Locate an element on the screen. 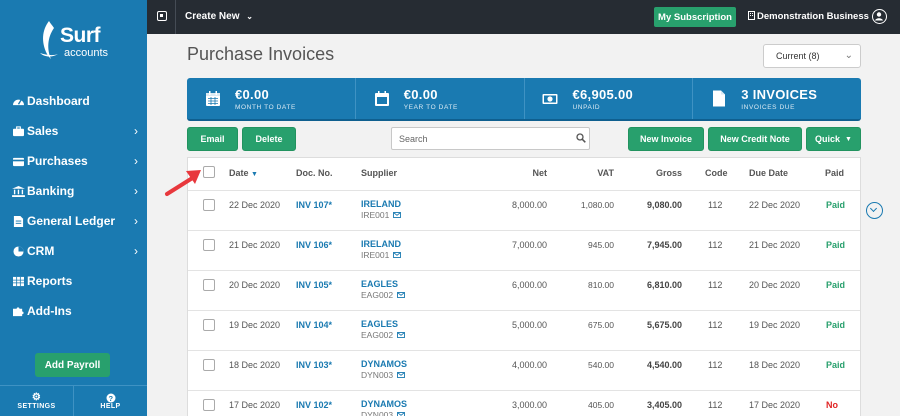 This screenshot has width=900, height=416. cell-gross: 3,405.00 is located at coordinates (664, 405).